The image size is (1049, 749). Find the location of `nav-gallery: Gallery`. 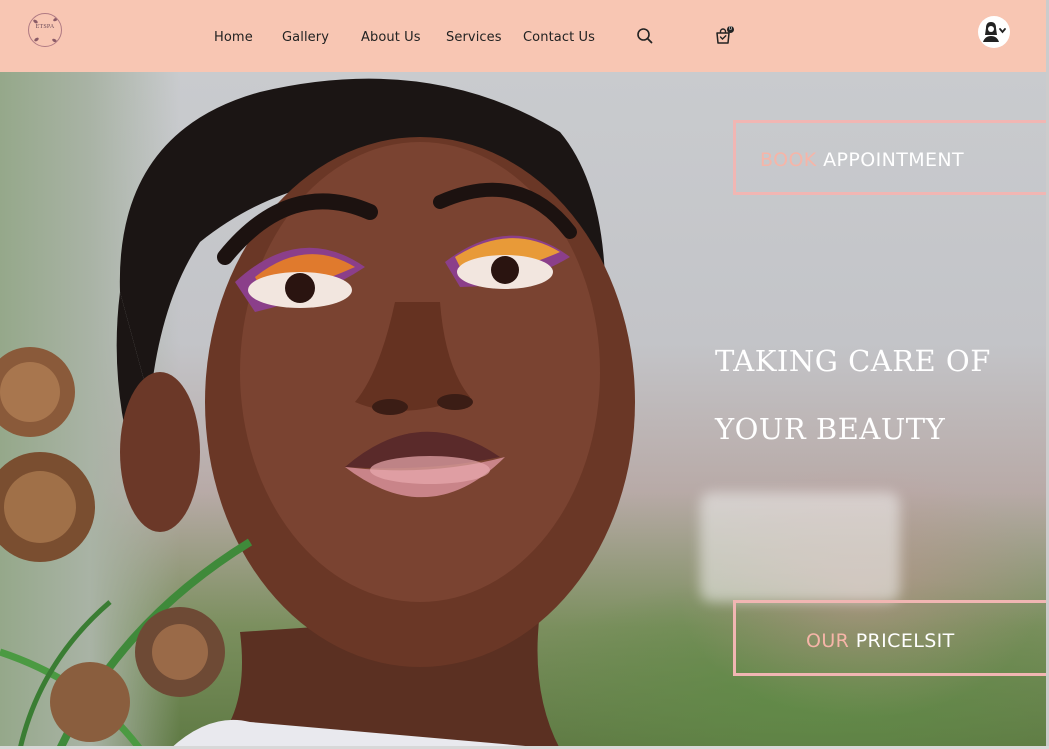

nav-gallery: Gallery is located at coordinates (305, 37).